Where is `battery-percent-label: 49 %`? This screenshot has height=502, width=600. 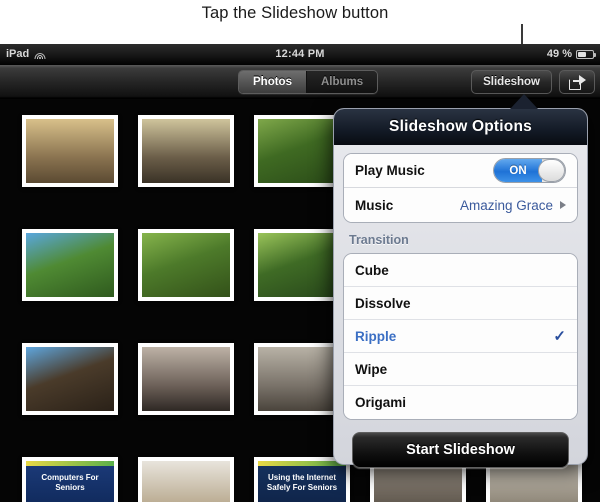
battery-percent-label: 49 % is located at coordinates (559, 54).